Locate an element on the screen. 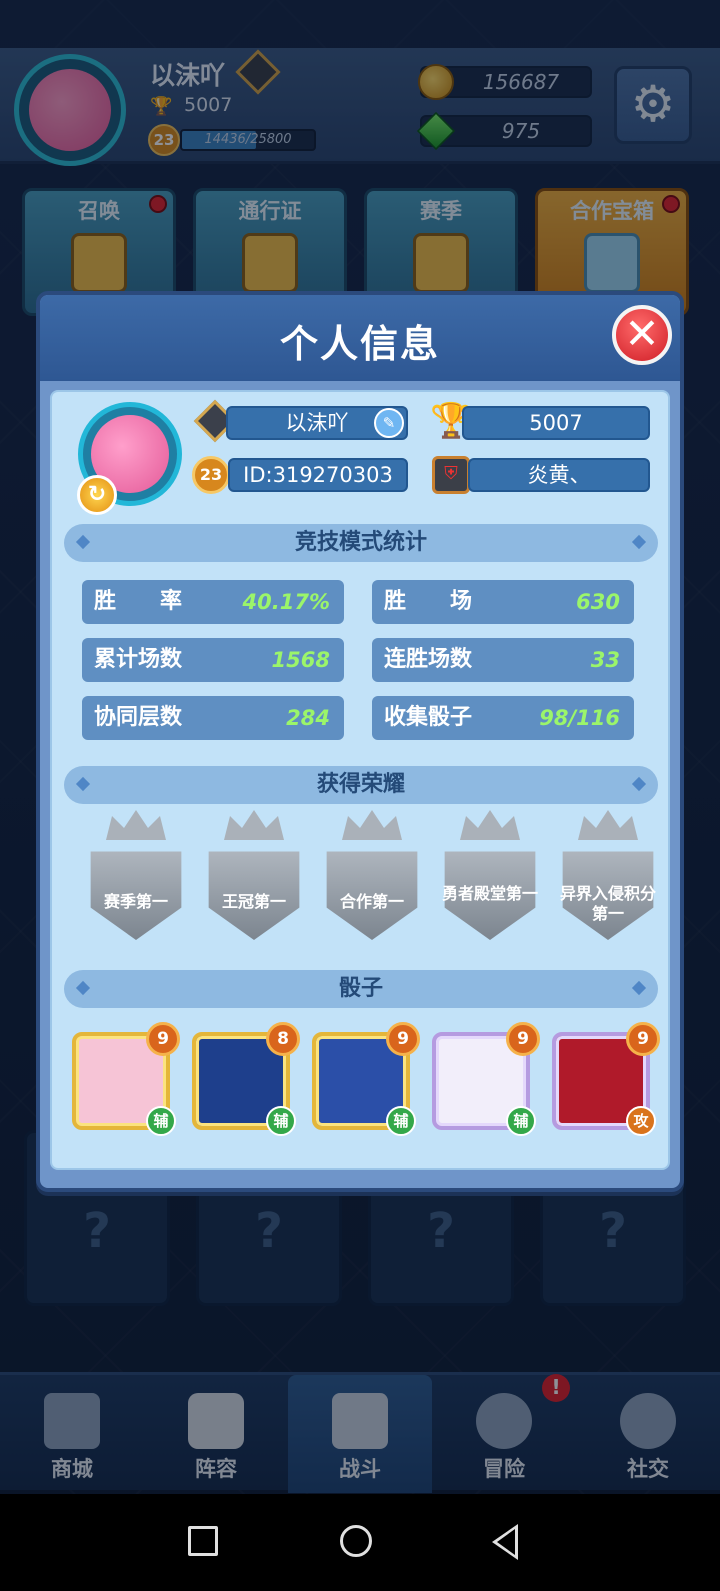 The height and width of the screenshot is (1591, 720). stat-wins: 胜 场 630 is located at coordinates (503, 602).